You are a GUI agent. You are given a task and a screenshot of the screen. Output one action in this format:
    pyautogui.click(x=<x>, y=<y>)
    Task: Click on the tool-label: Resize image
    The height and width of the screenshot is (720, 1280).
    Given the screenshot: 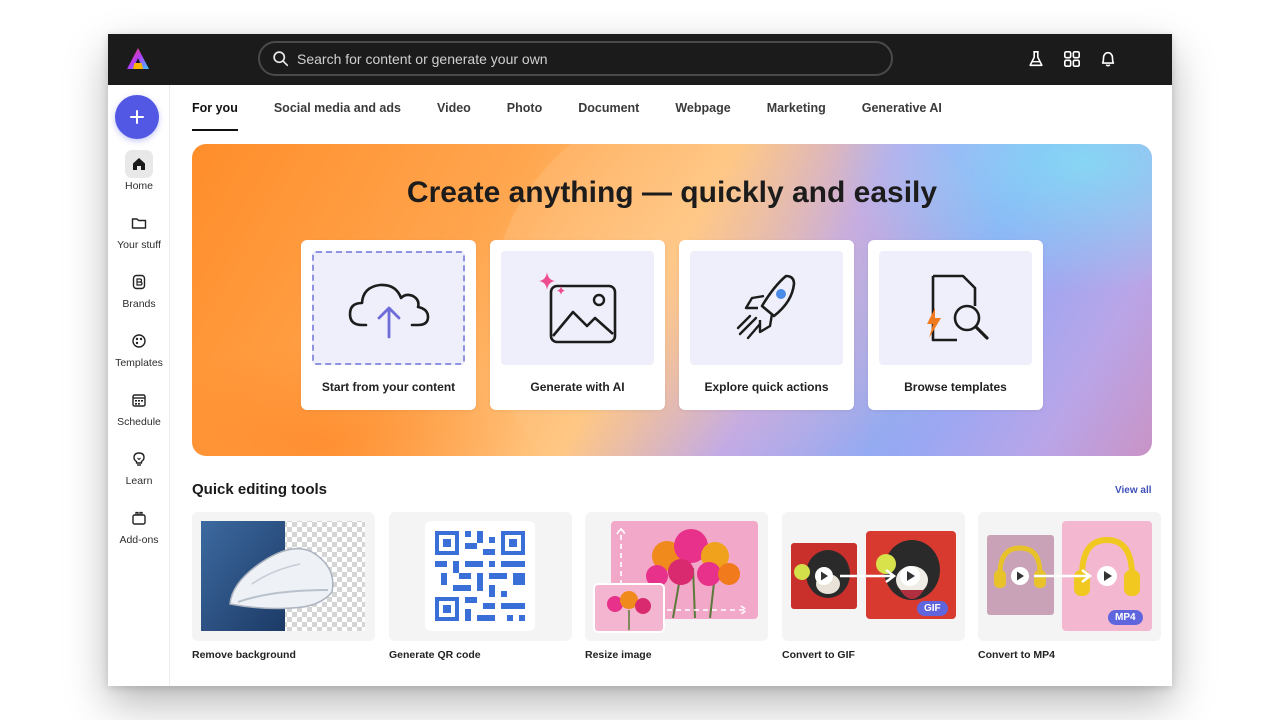 What is the action you would take?
    pyautogui.click(x=618, y=655)
    